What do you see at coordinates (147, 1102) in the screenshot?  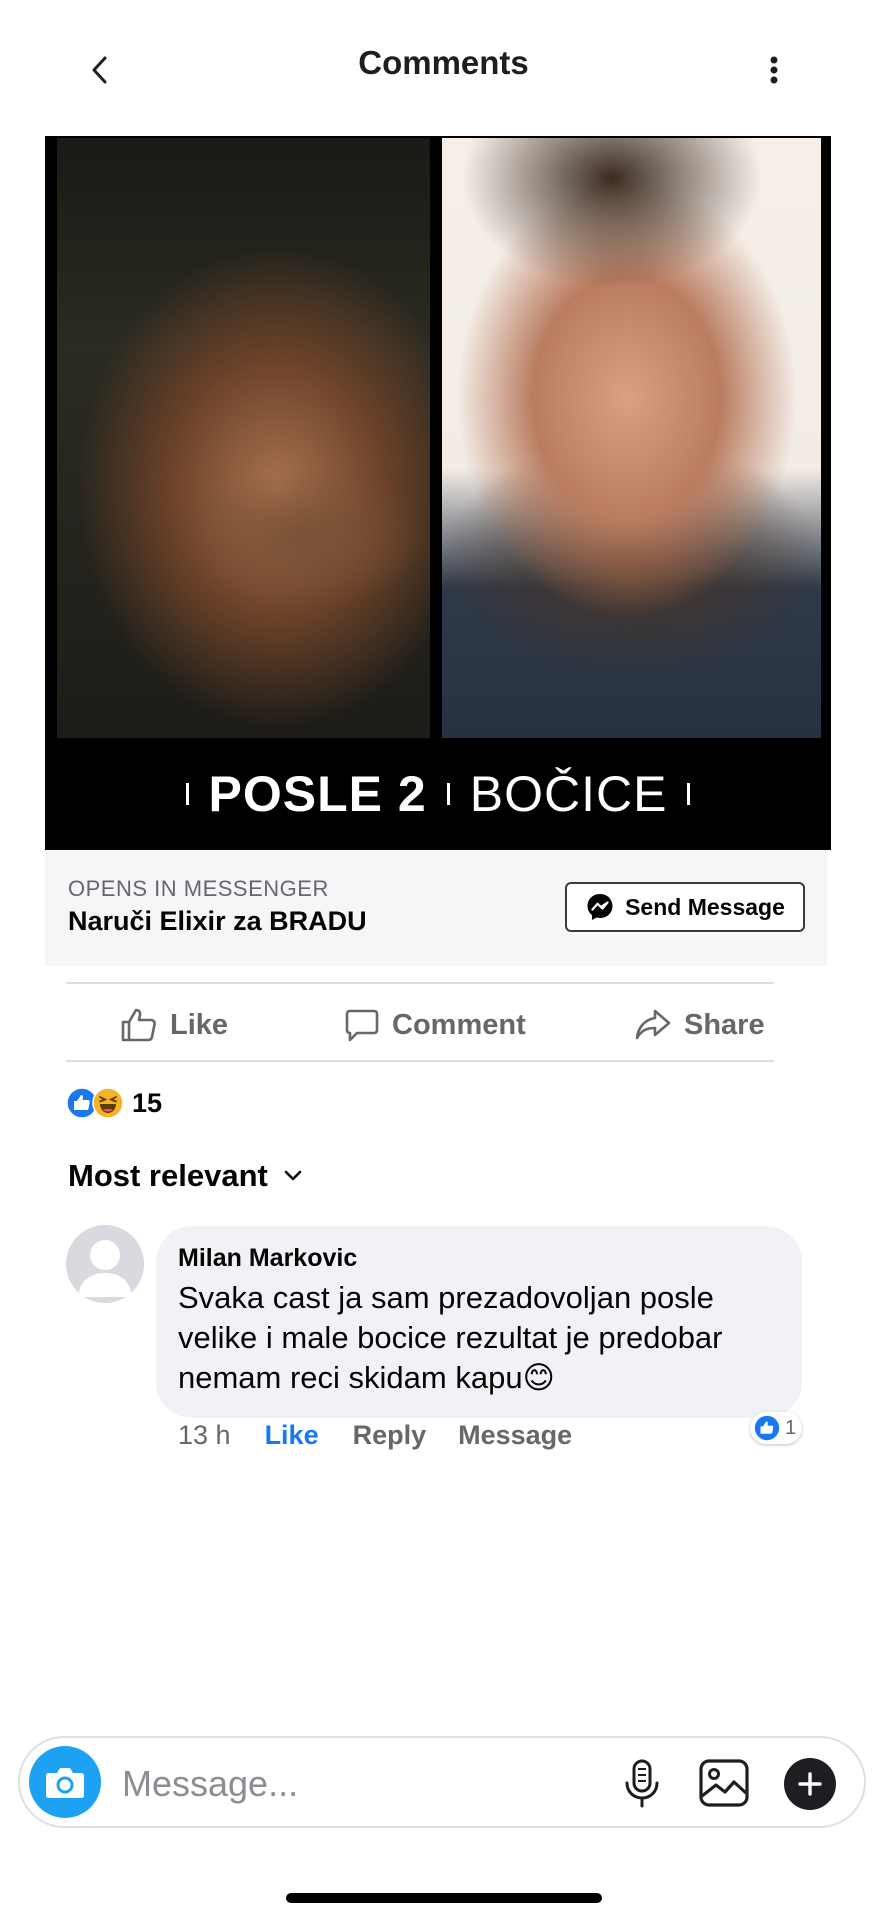 I see `reaction-count: 15` at bounding box center [147, 1102].